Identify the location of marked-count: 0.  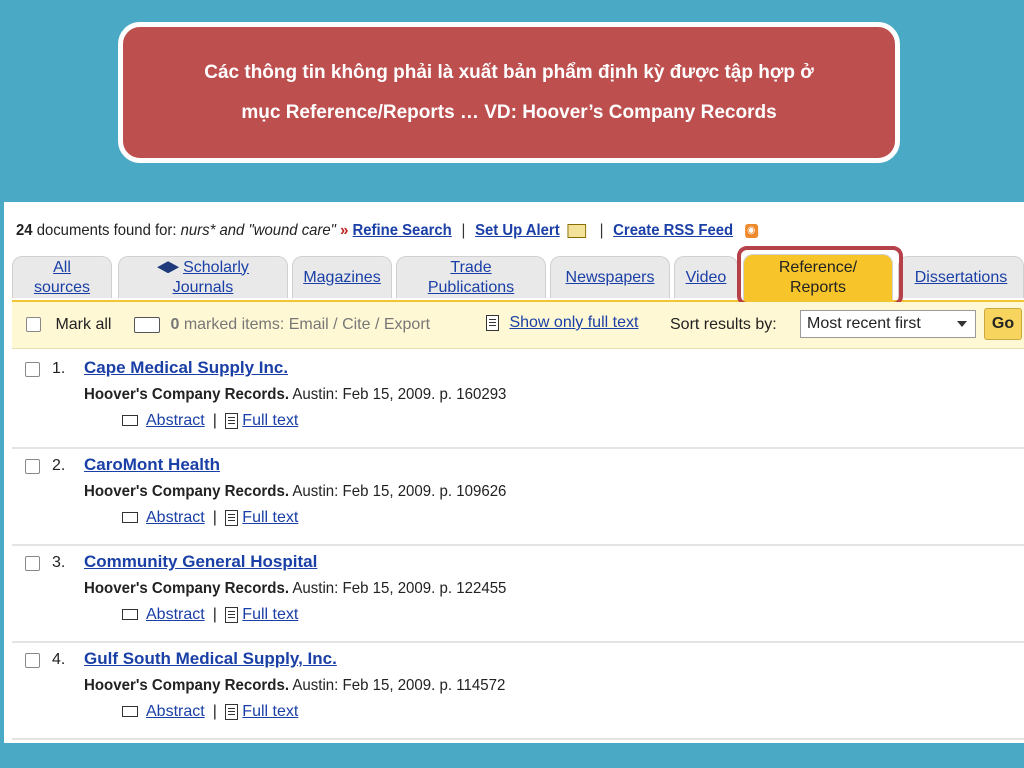
(175, 324).